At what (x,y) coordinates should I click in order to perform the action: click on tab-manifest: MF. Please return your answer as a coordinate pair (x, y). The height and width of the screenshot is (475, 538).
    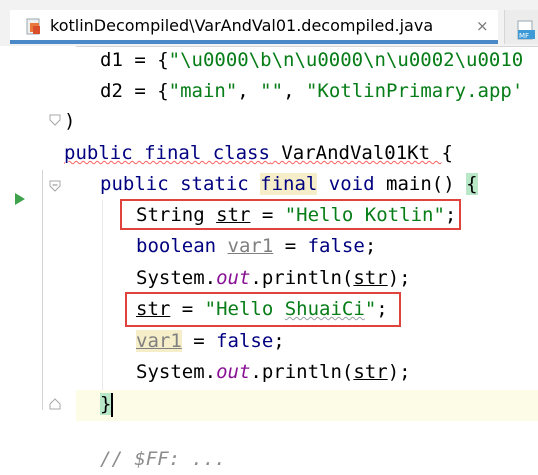
    Looking at the image, I should click on (521, 27).